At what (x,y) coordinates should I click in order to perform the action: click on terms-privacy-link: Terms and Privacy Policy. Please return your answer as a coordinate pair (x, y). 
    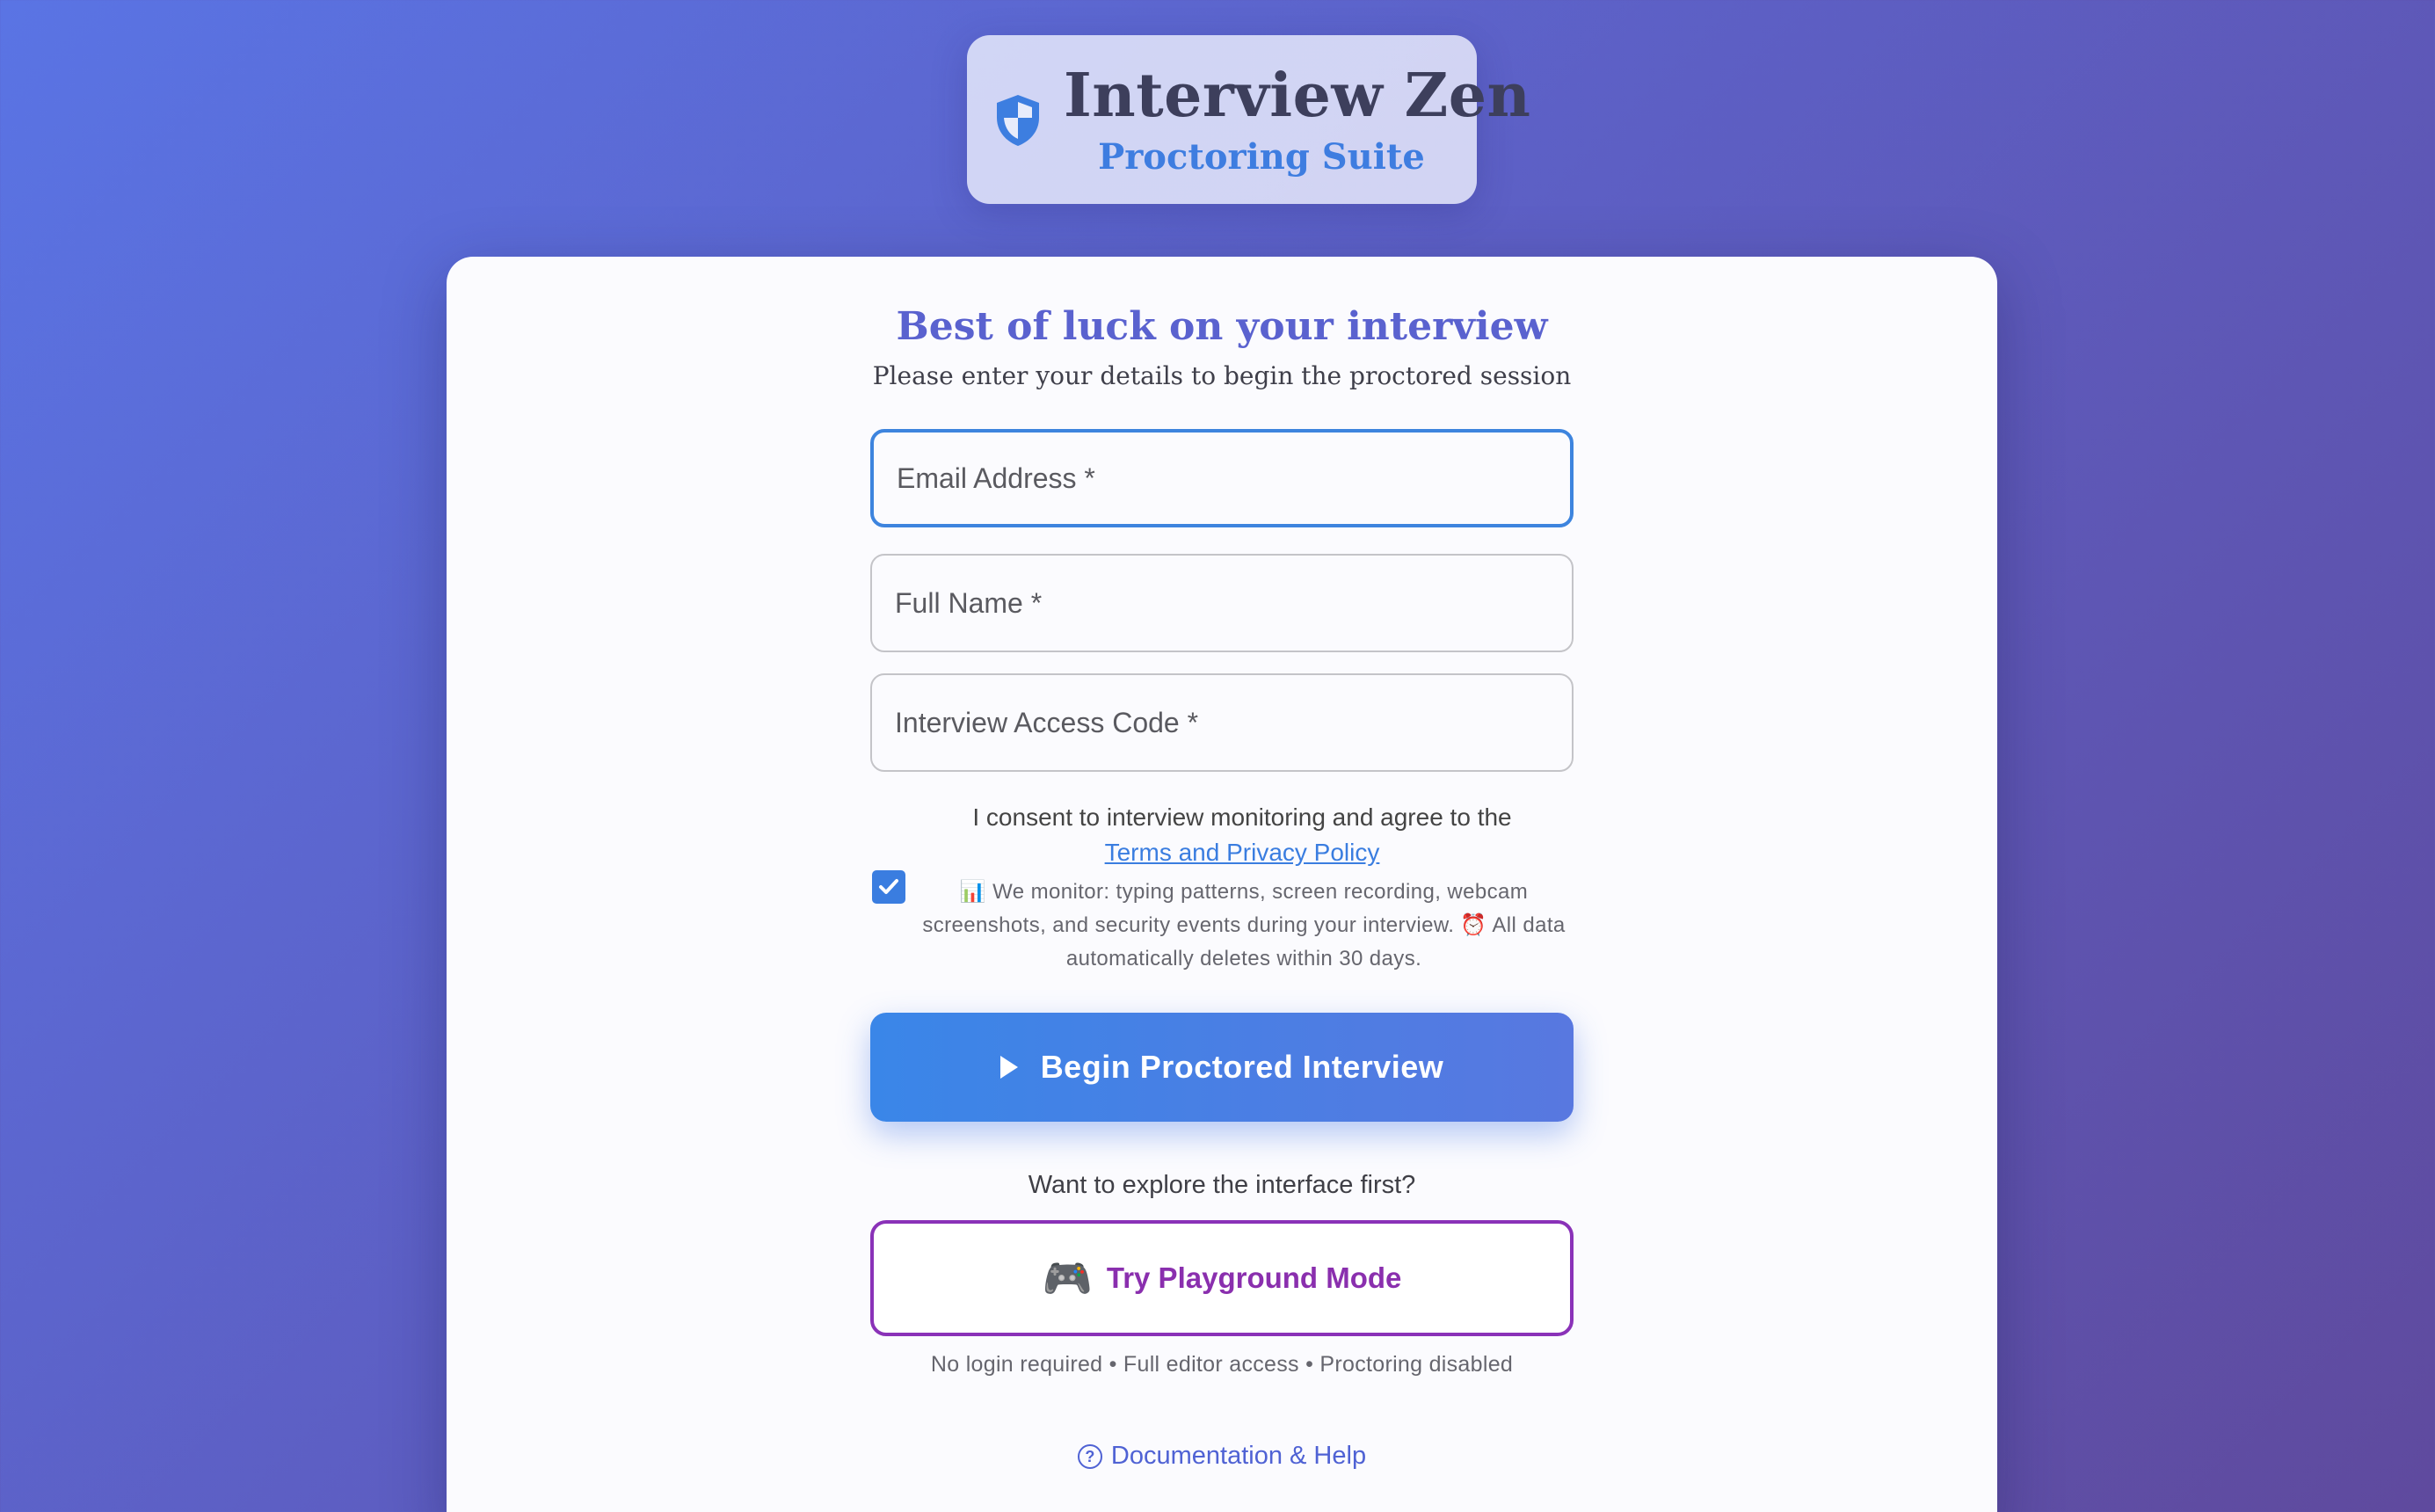
    Looking at the image, I should click on (1242, 853).